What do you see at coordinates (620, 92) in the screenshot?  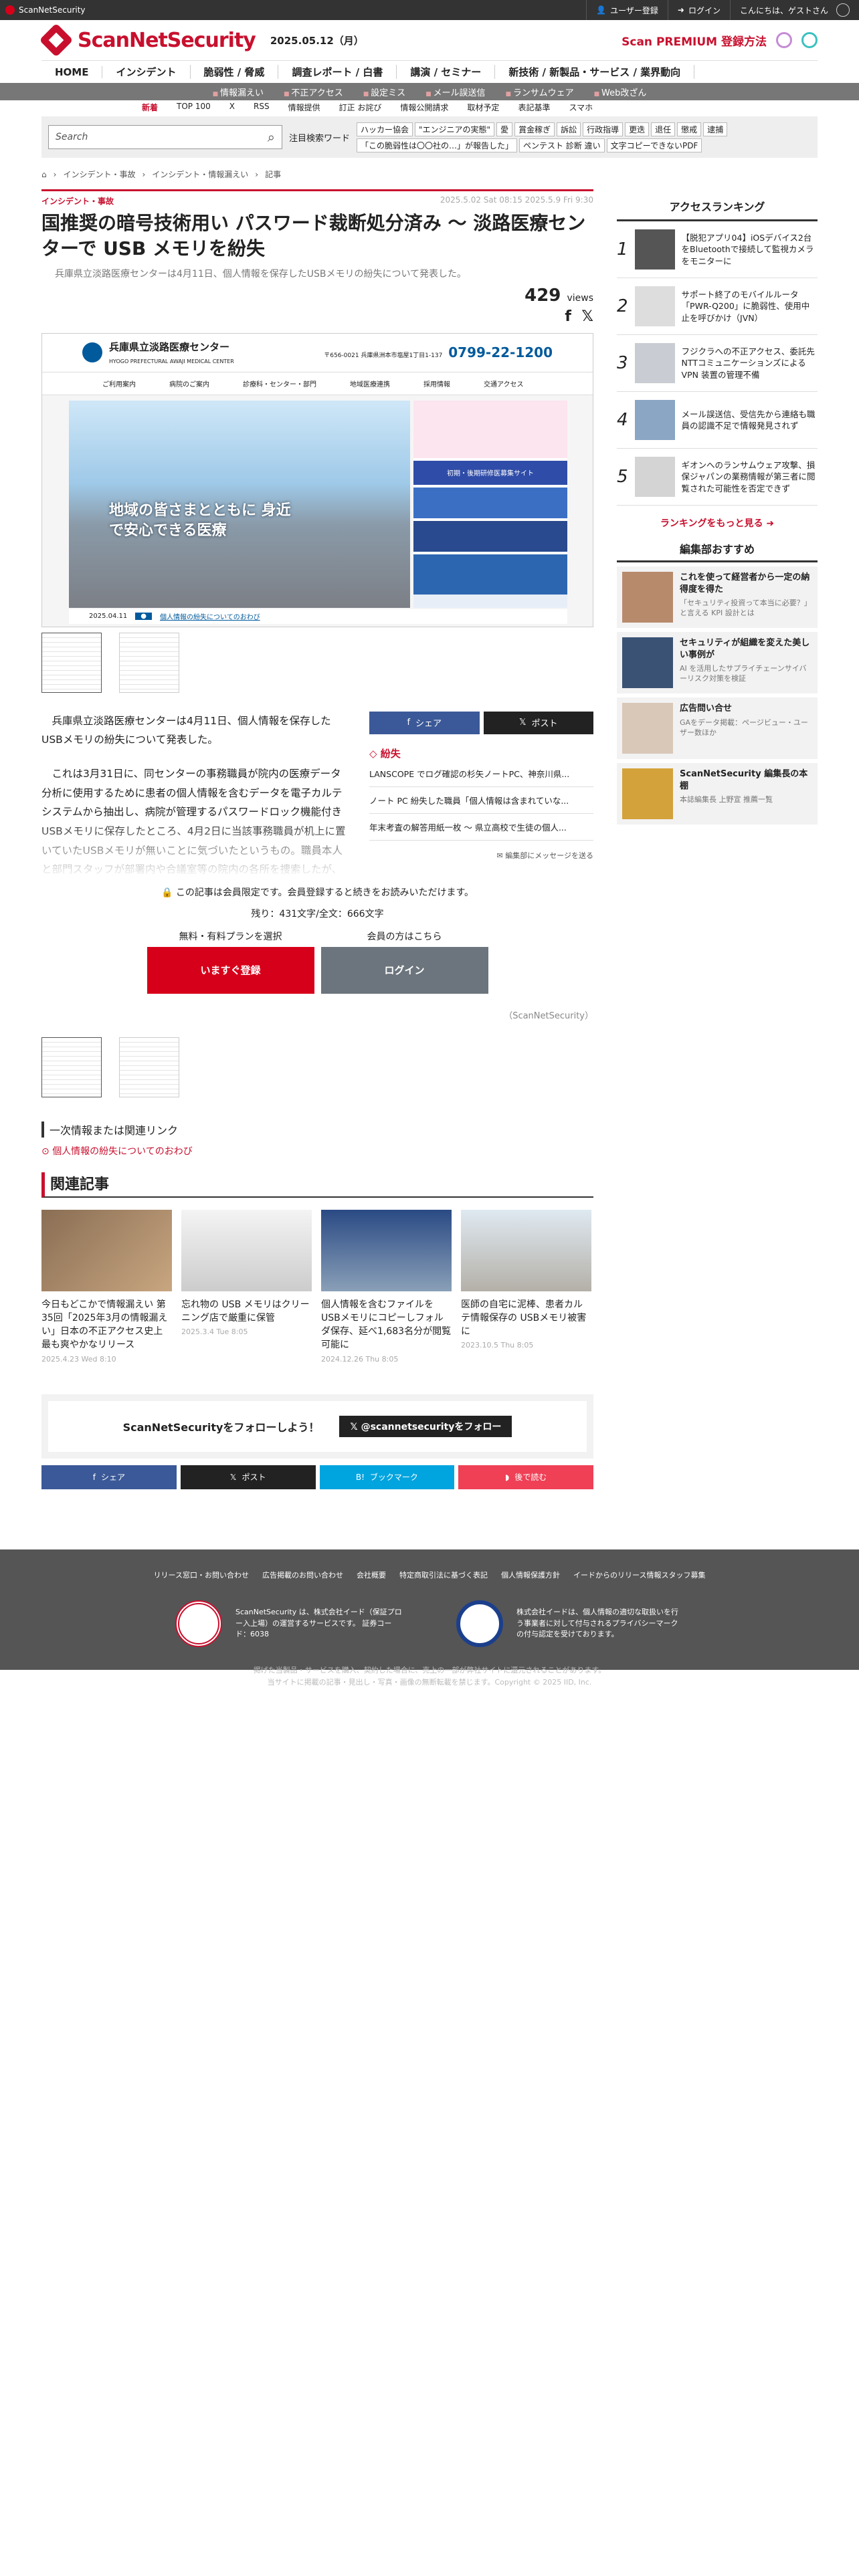 I see `subnav-item: Web改ざん` at bounding box center [620, 92].